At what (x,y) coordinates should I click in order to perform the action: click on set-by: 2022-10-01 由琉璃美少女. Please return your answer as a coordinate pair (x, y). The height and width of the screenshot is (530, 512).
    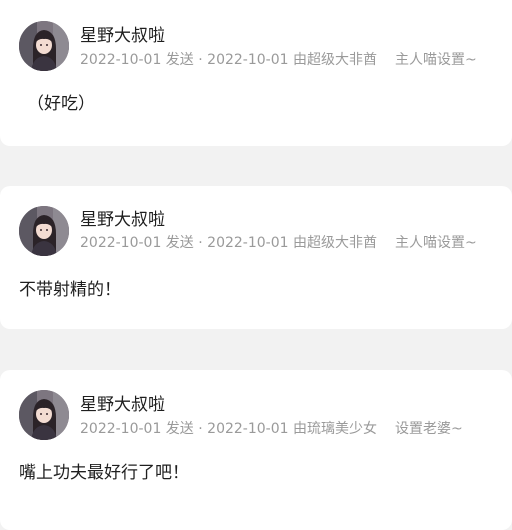
    Looking at the image, I should click on (292, 429).